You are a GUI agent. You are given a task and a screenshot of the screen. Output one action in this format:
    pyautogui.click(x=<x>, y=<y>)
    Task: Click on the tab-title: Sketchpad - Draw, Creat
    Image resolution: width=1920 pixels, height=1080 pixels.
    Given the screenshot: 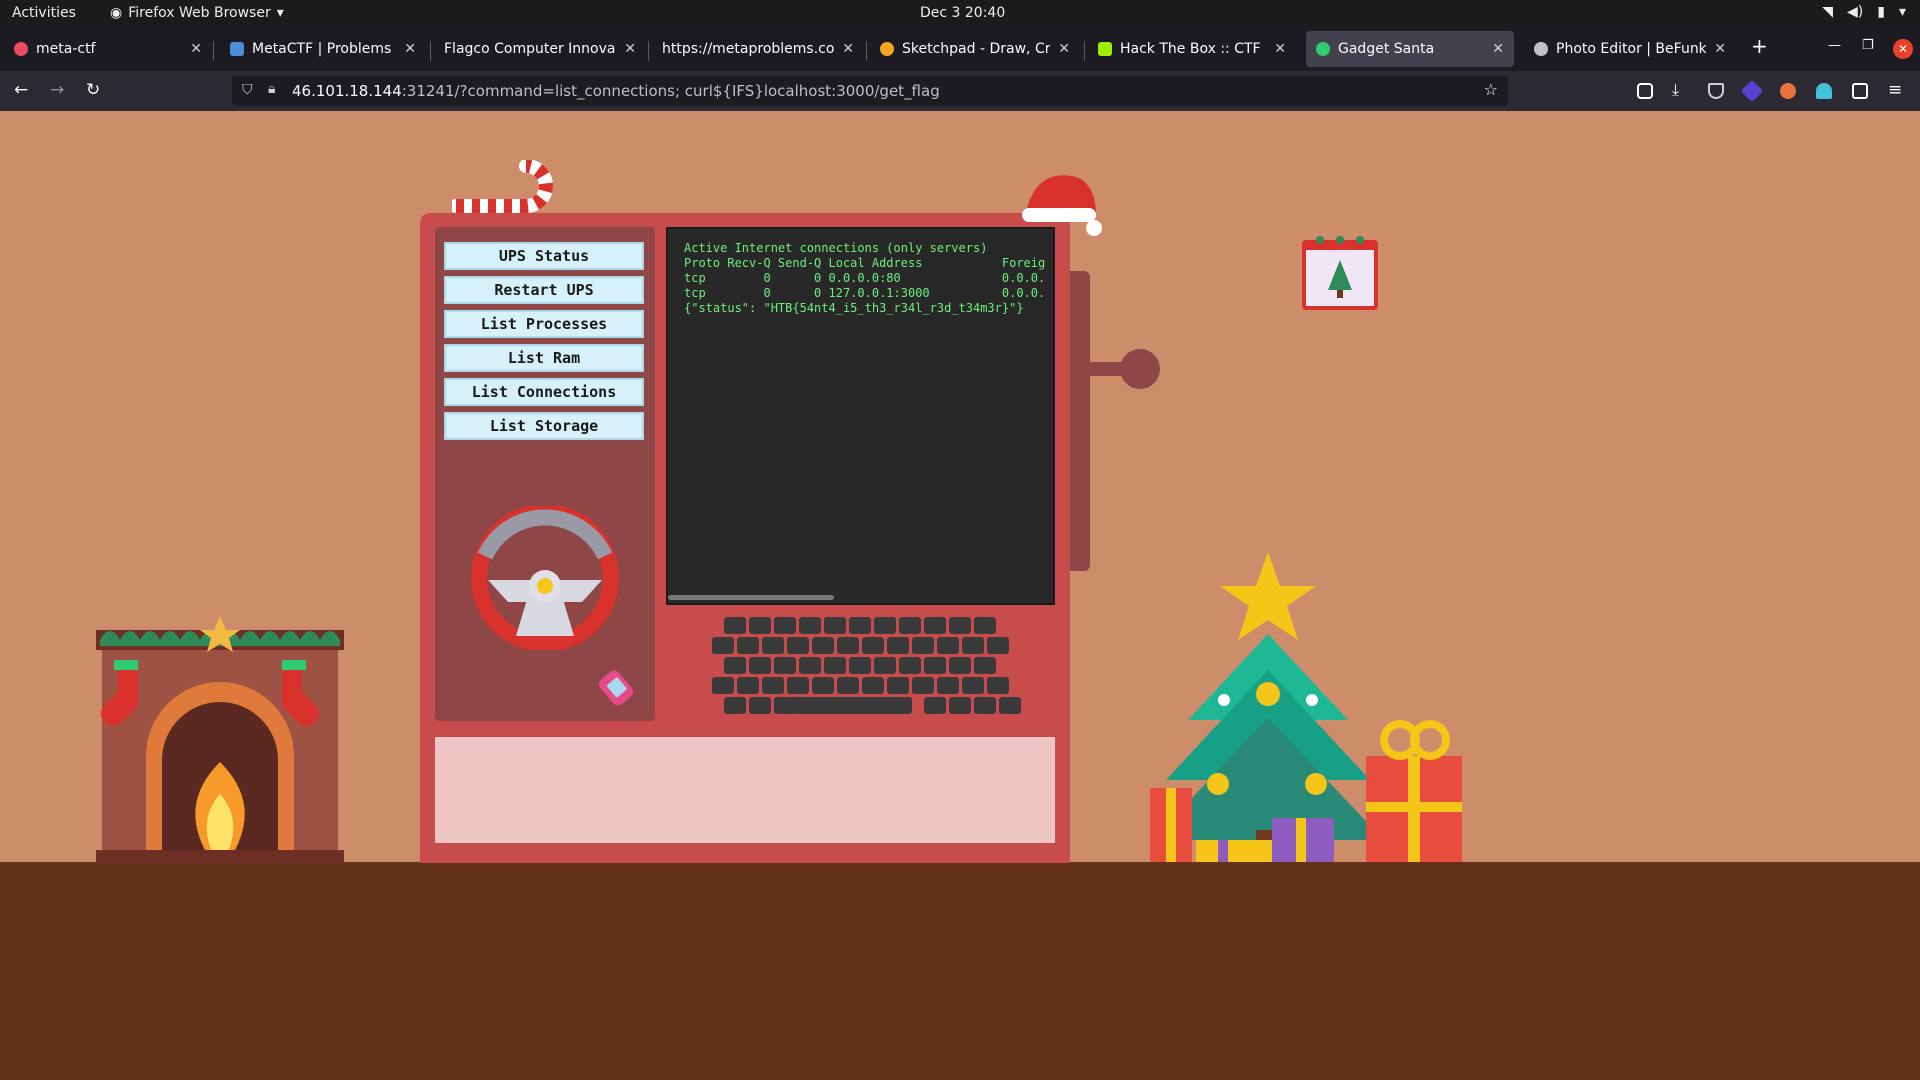 What is the action you would take?
    pyautogui.click(x=976, y=49)
    